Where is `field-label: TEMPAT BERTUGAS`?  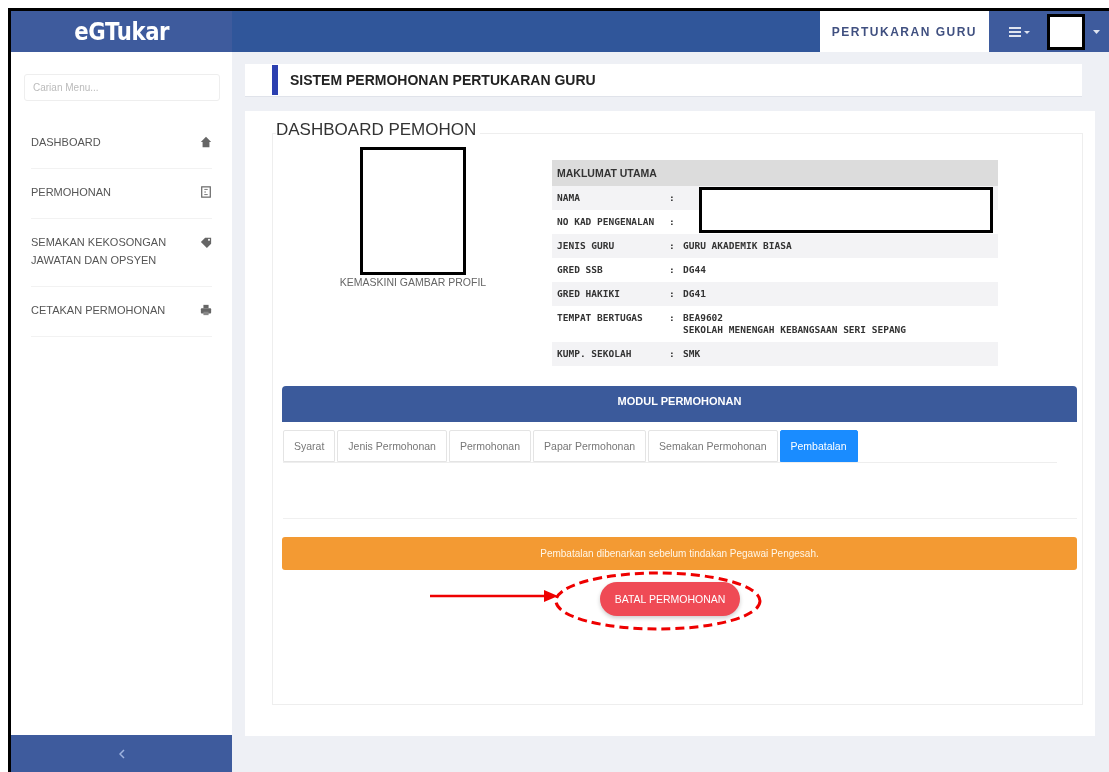 field-label: TEMPAT BERTUGAS is located at coordinates (600, 318).